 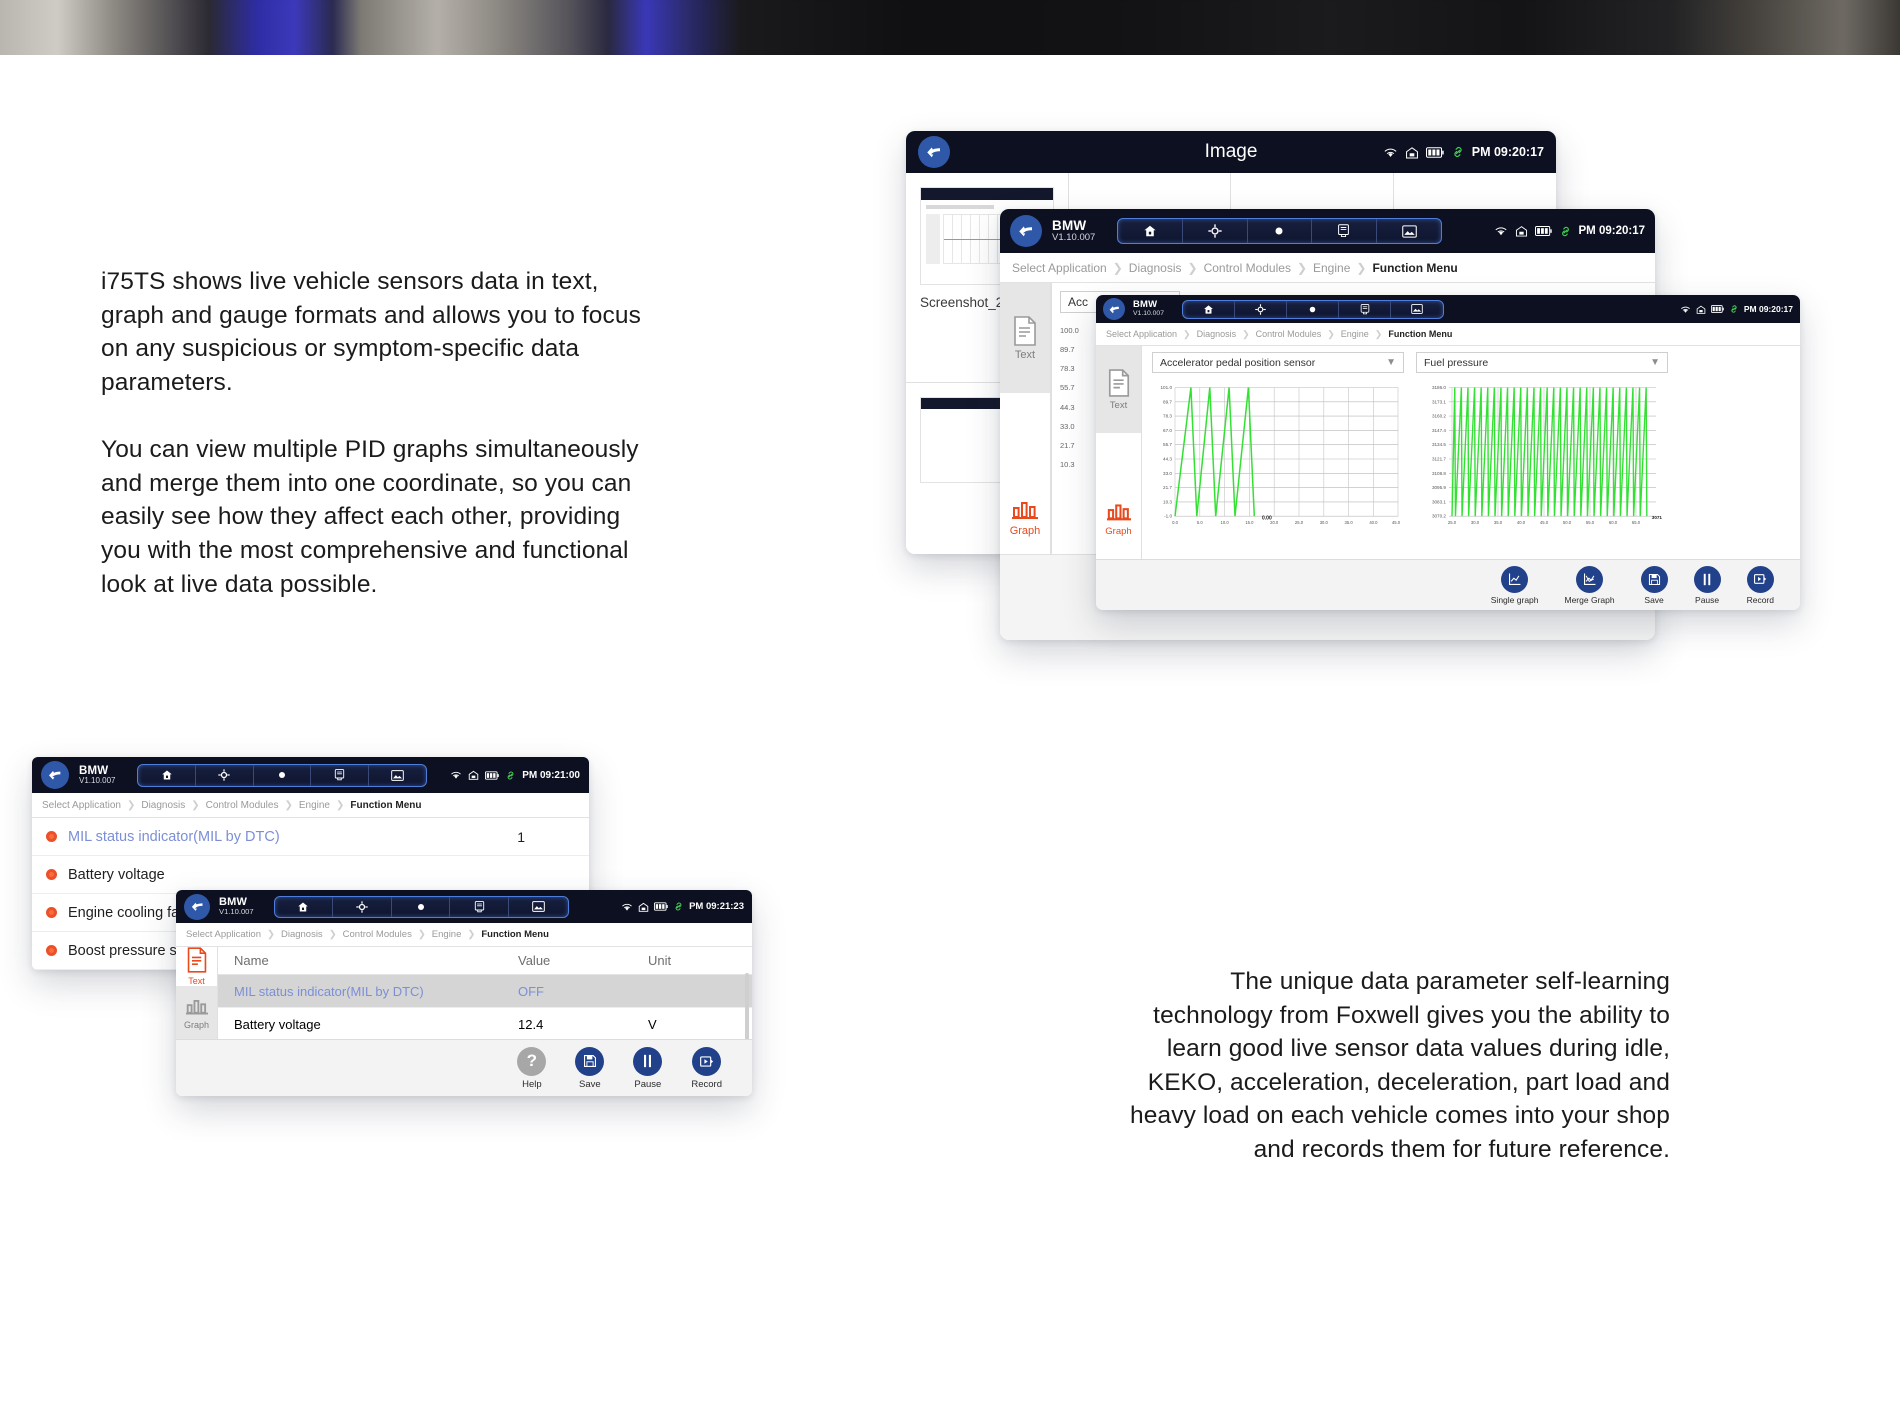 What do you see at coordinates (1301, 267) in the screenshot?
I see `chevron-right-icon: ❯` at bounding box center [1301, 267].